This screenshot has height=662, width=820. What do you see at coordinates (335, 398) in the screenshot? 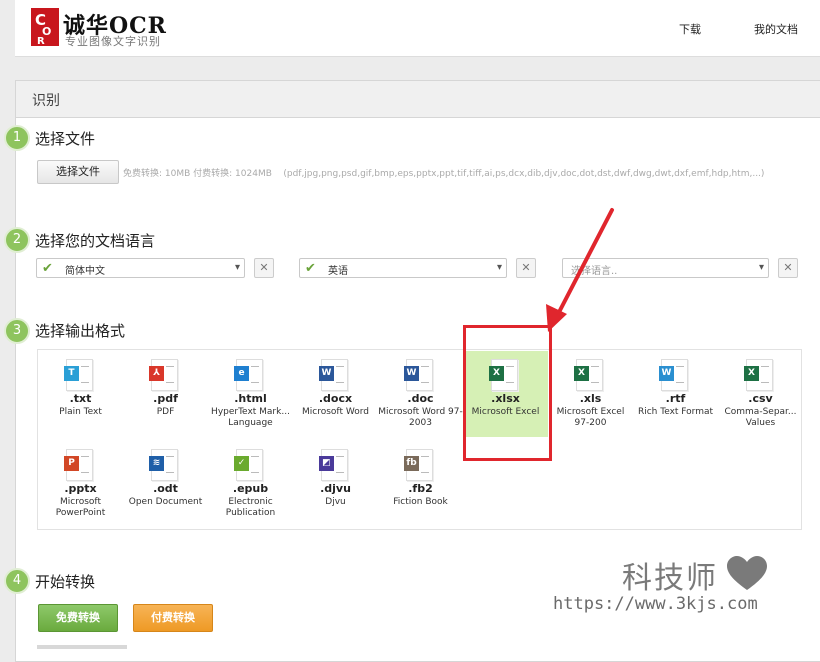
I see `format-extension: .docx` at bounding box center [335, 398].